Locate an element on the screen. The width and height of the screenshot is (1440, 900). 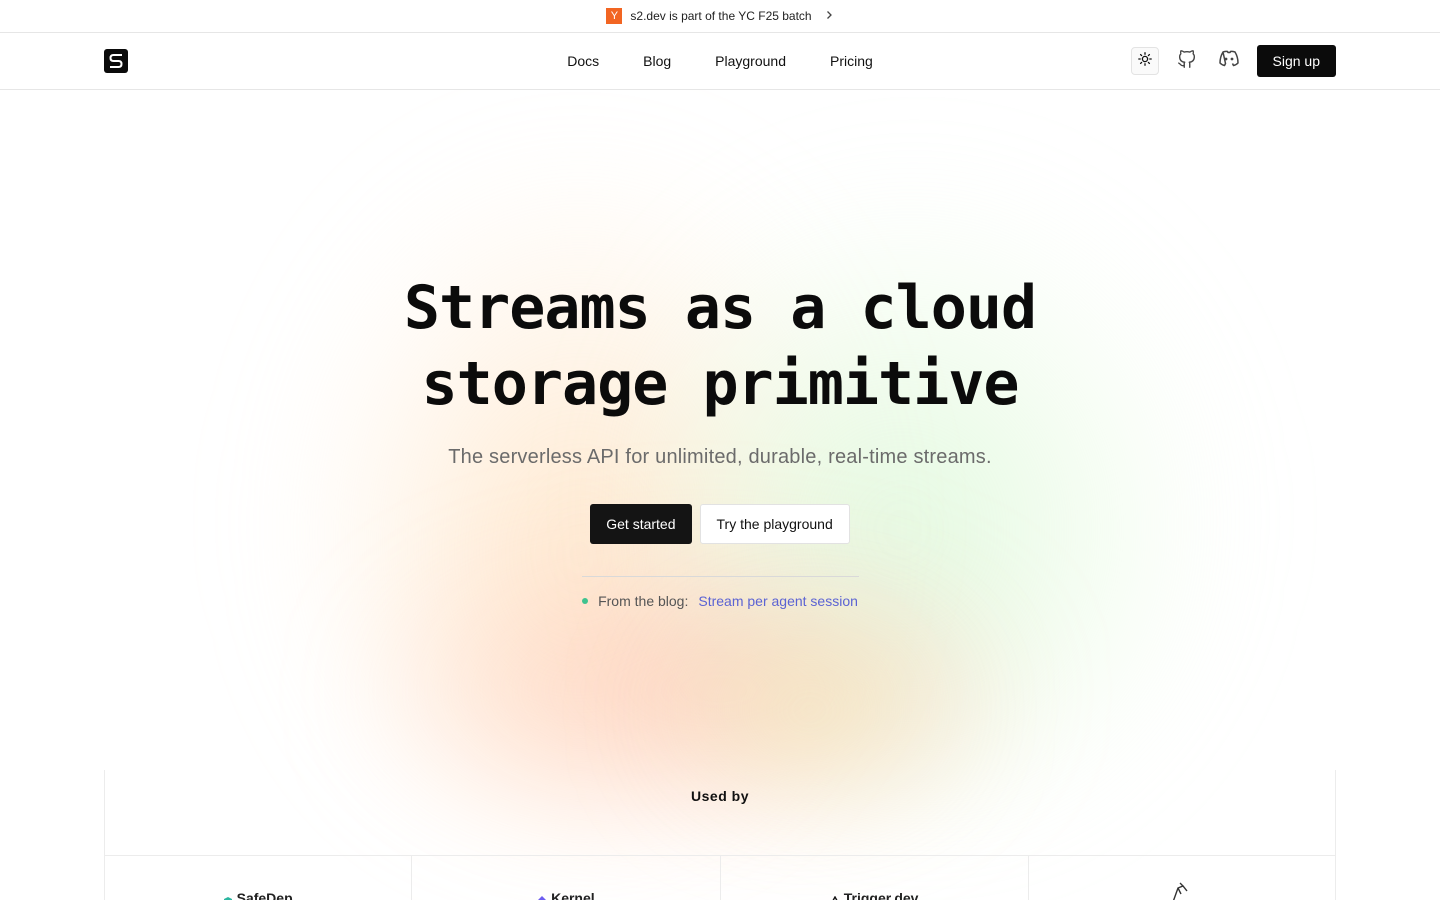
nav-link-pricing: Pricing is located at coordinates (851, 61).